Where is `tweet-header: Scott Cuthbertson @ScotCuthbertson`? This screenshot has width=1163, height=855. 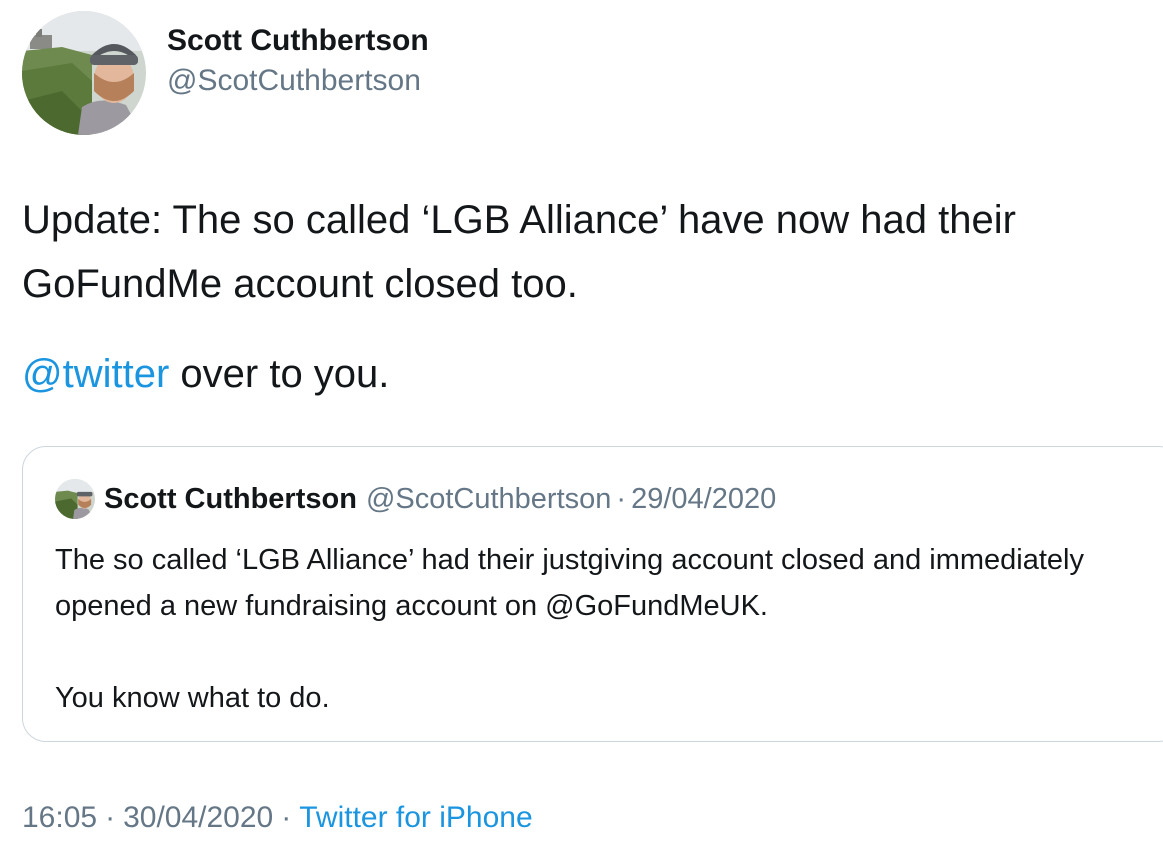
tweet-header: Scott Cuthbertson @ScotCuthbertson is located at coordinates (225, 73).